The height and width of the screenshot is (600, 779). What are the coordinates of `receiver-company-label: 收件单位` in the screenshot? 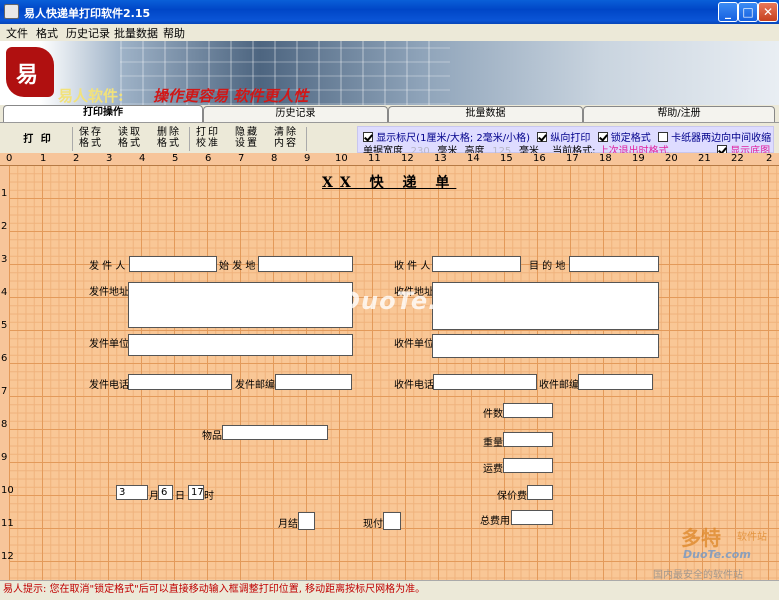 It's located at (414, 344).